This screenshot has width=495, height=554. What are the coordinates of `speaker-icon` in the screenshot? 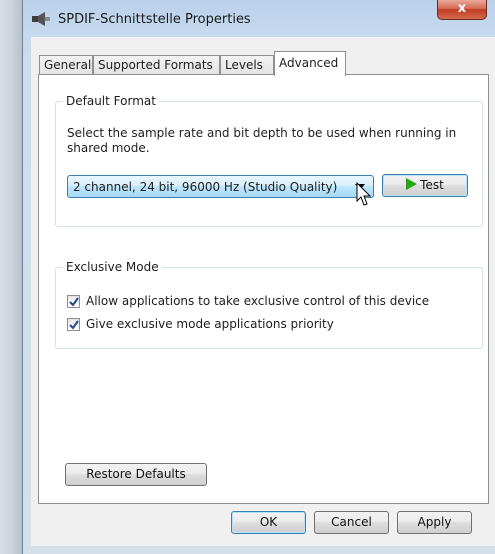 It's located at (41, 19).